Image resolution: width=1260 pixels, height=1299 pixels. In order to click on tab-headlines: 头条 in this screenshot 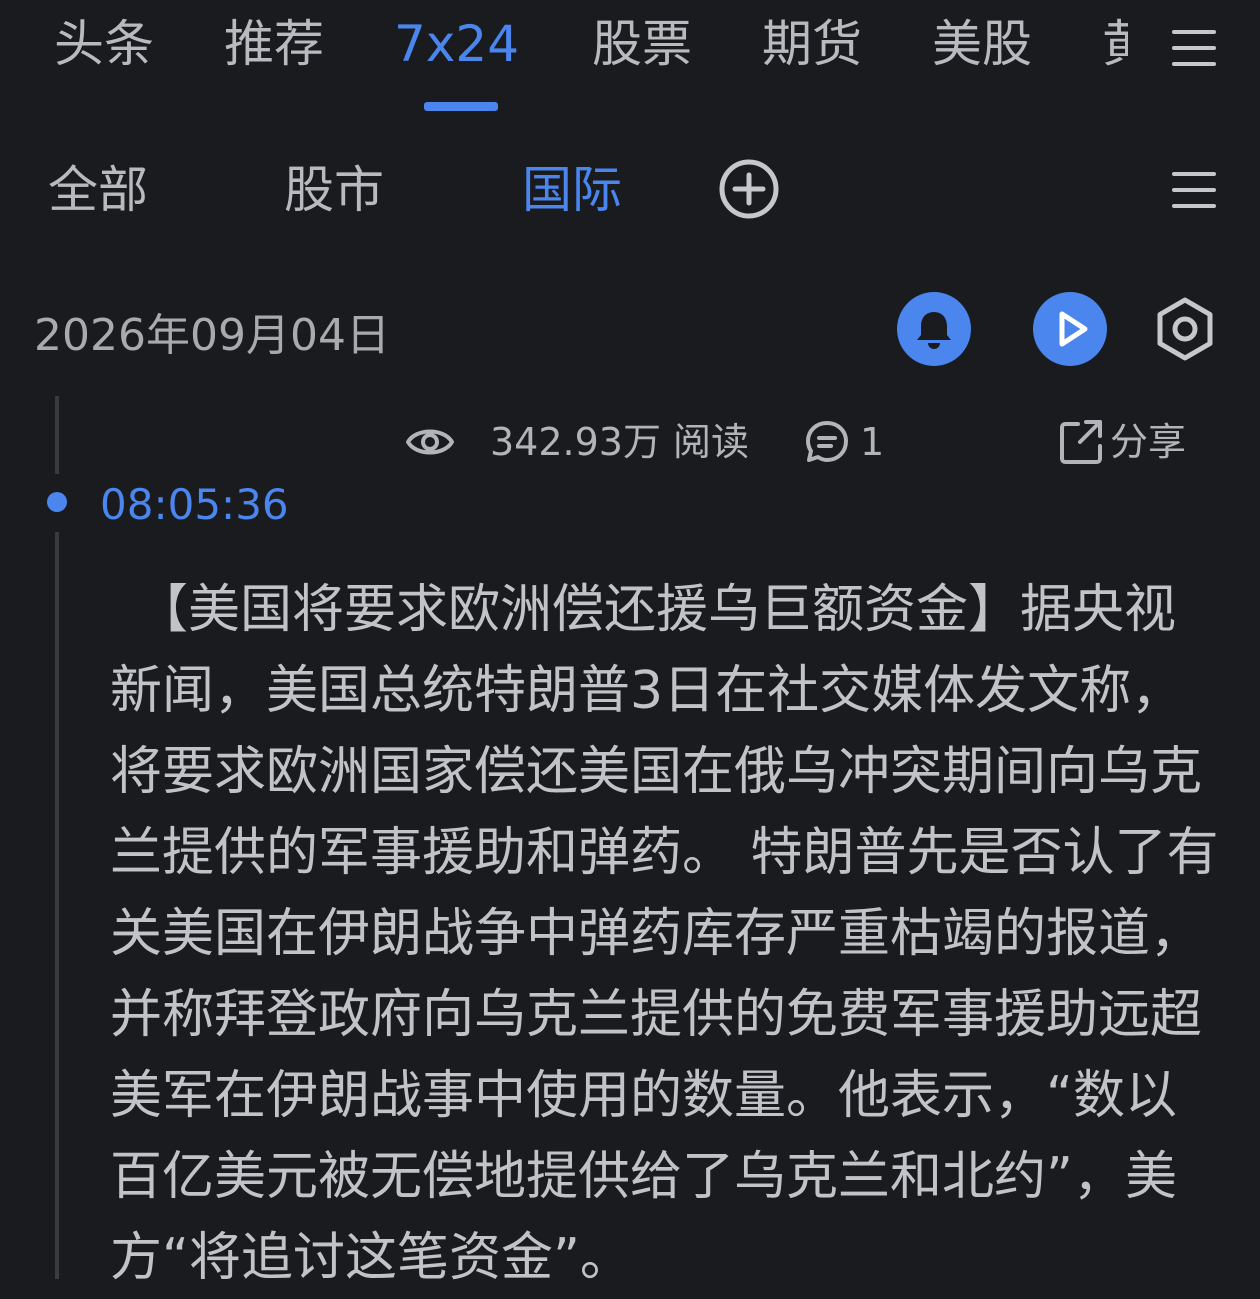, I will do `click(104, 44)`.